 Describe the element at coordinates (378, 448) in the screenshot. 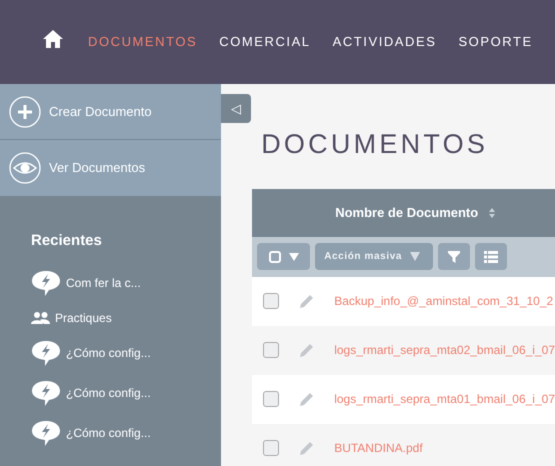

I see `document-link: BUTANDINA.pdf` at that location.